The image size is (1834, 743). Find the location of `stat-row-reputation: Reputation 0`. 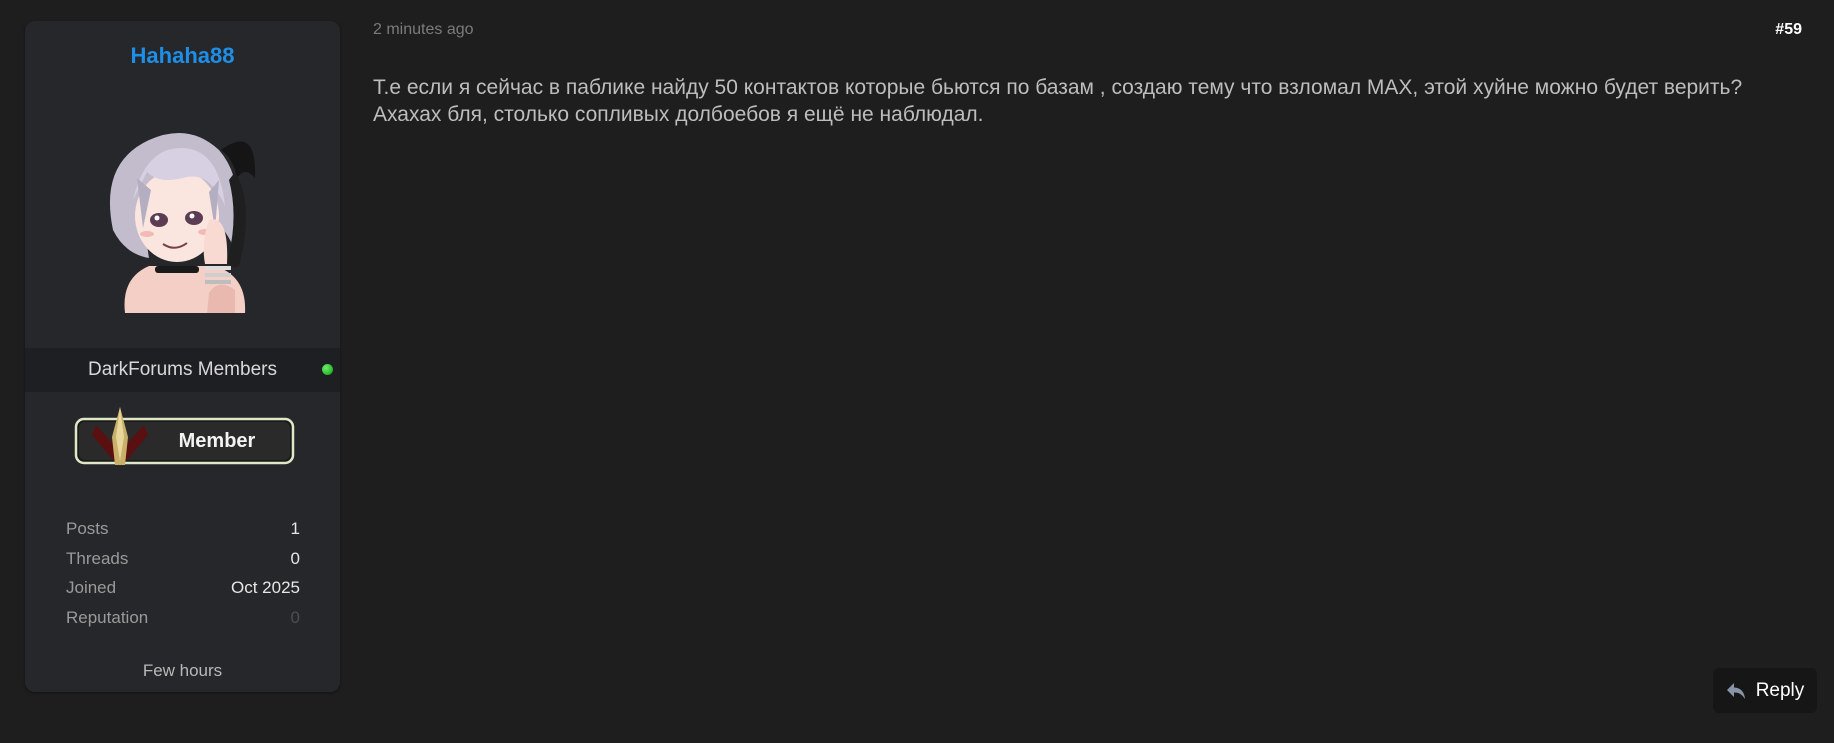

stat-row-reputation: Reputation 0 is located at coordinates (183, 623).